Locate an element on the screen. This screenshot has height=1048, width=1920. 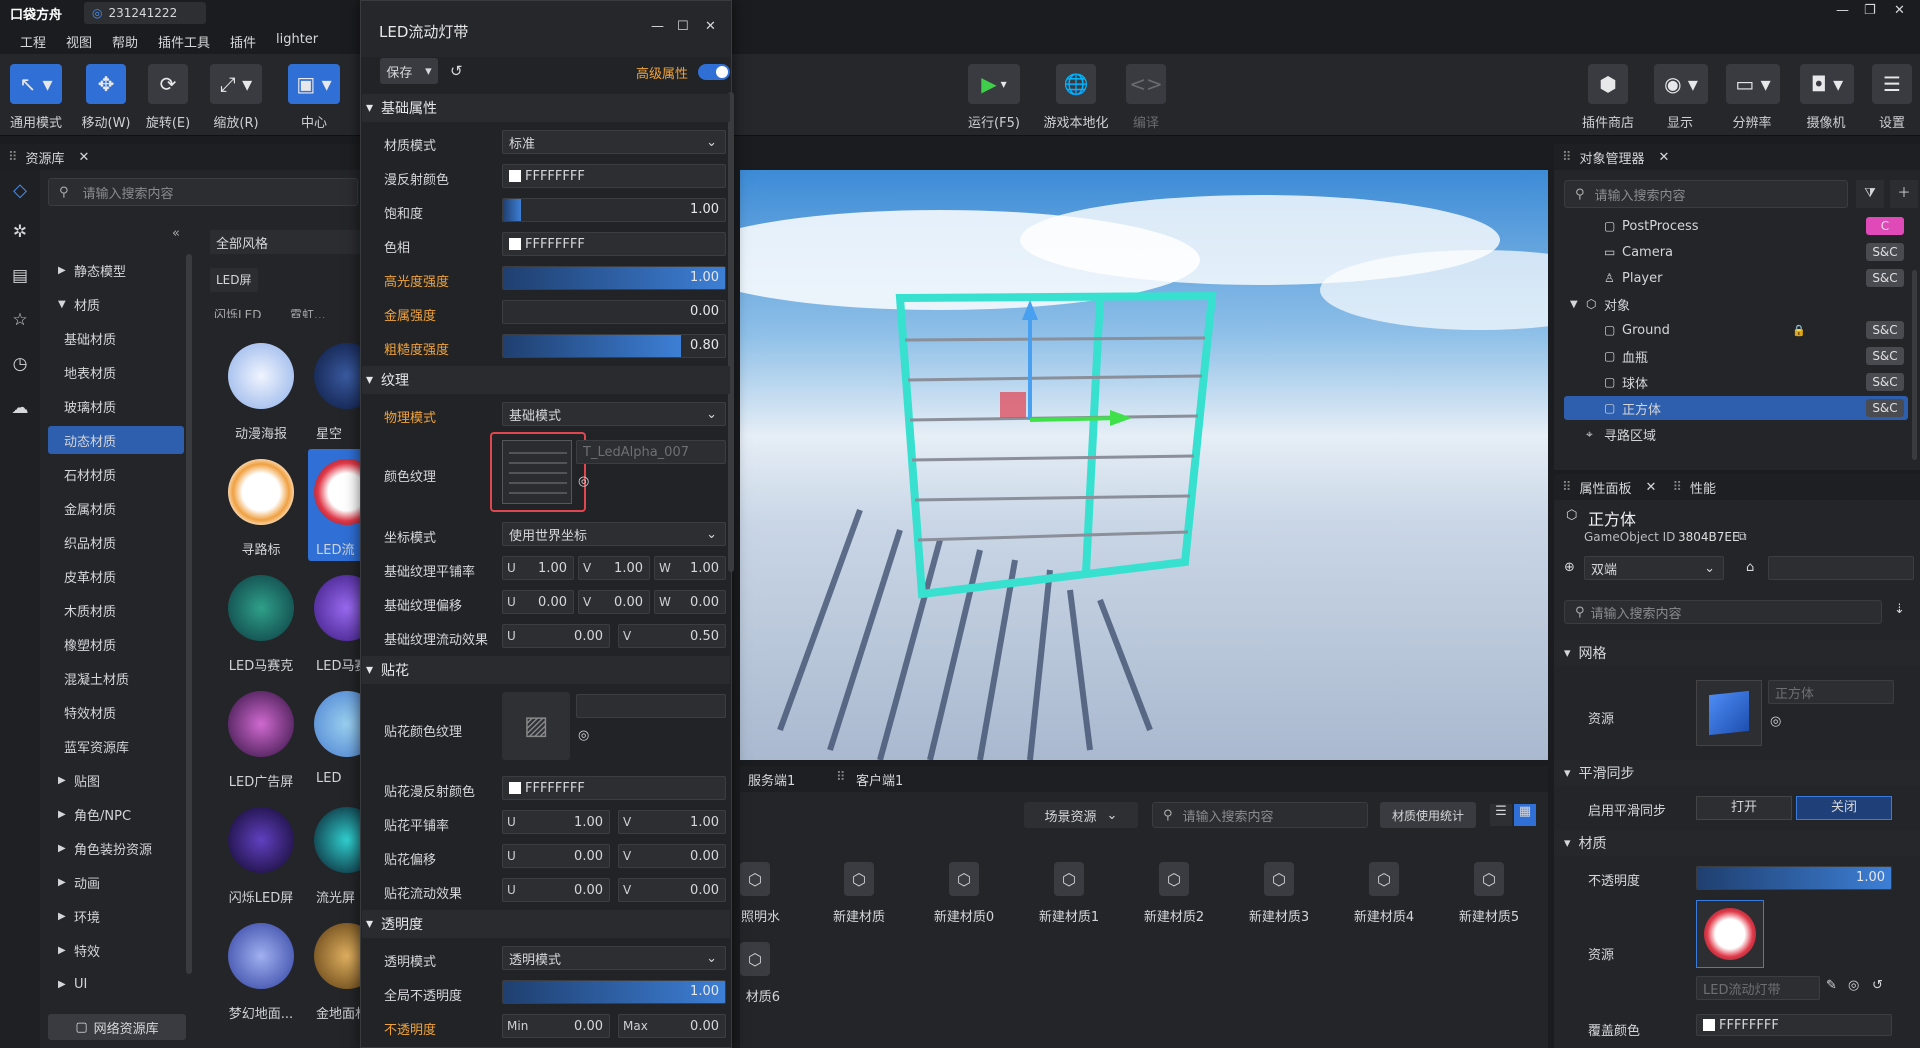
asset-search-input: ⚲ 请输入搜索内容 is located at coordinates (203, 192).